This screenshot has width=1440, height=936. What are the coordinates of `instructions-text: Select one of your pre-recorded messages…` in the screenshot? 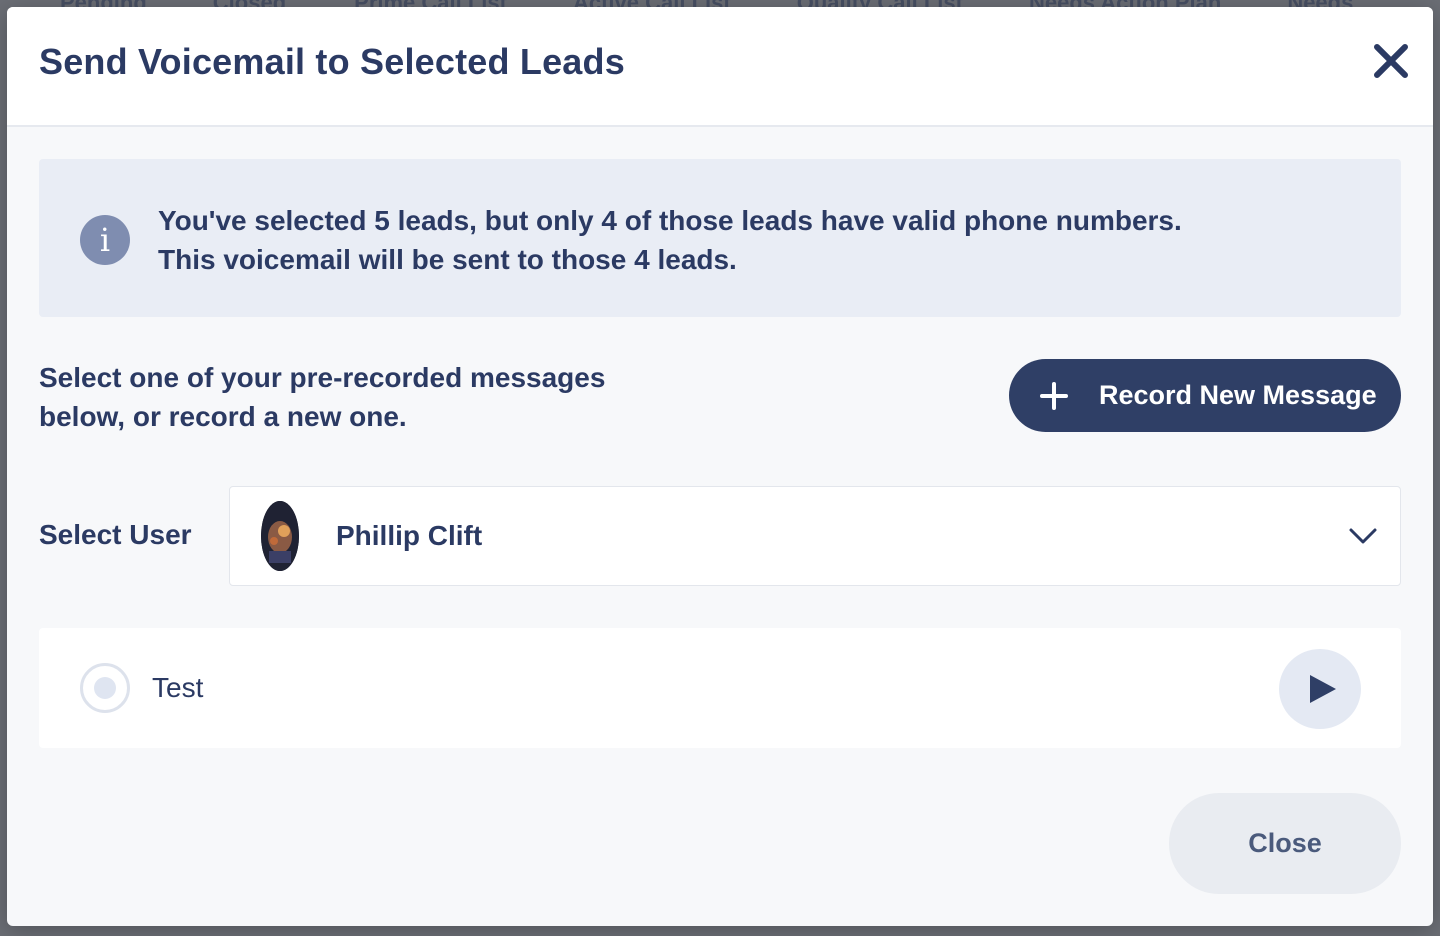 It's located at (359, 397).